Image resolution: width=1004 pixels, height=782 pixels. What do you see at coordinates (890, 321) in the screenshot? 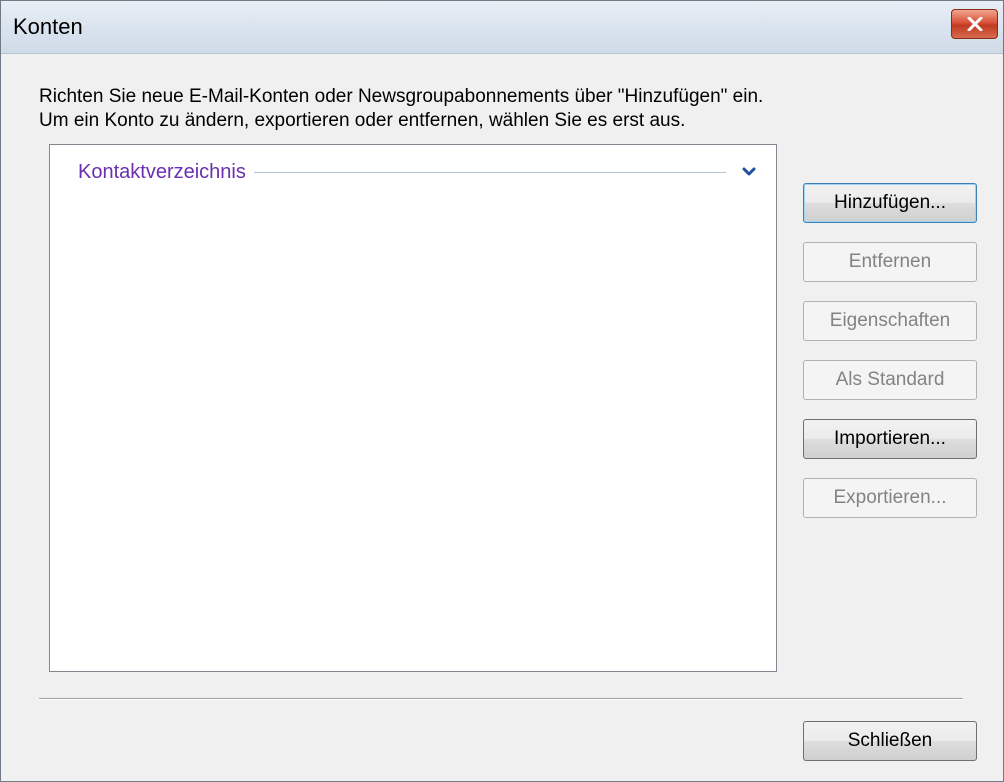
I see `properties-button: Eigenschaften` at bounding box center [890, 321].